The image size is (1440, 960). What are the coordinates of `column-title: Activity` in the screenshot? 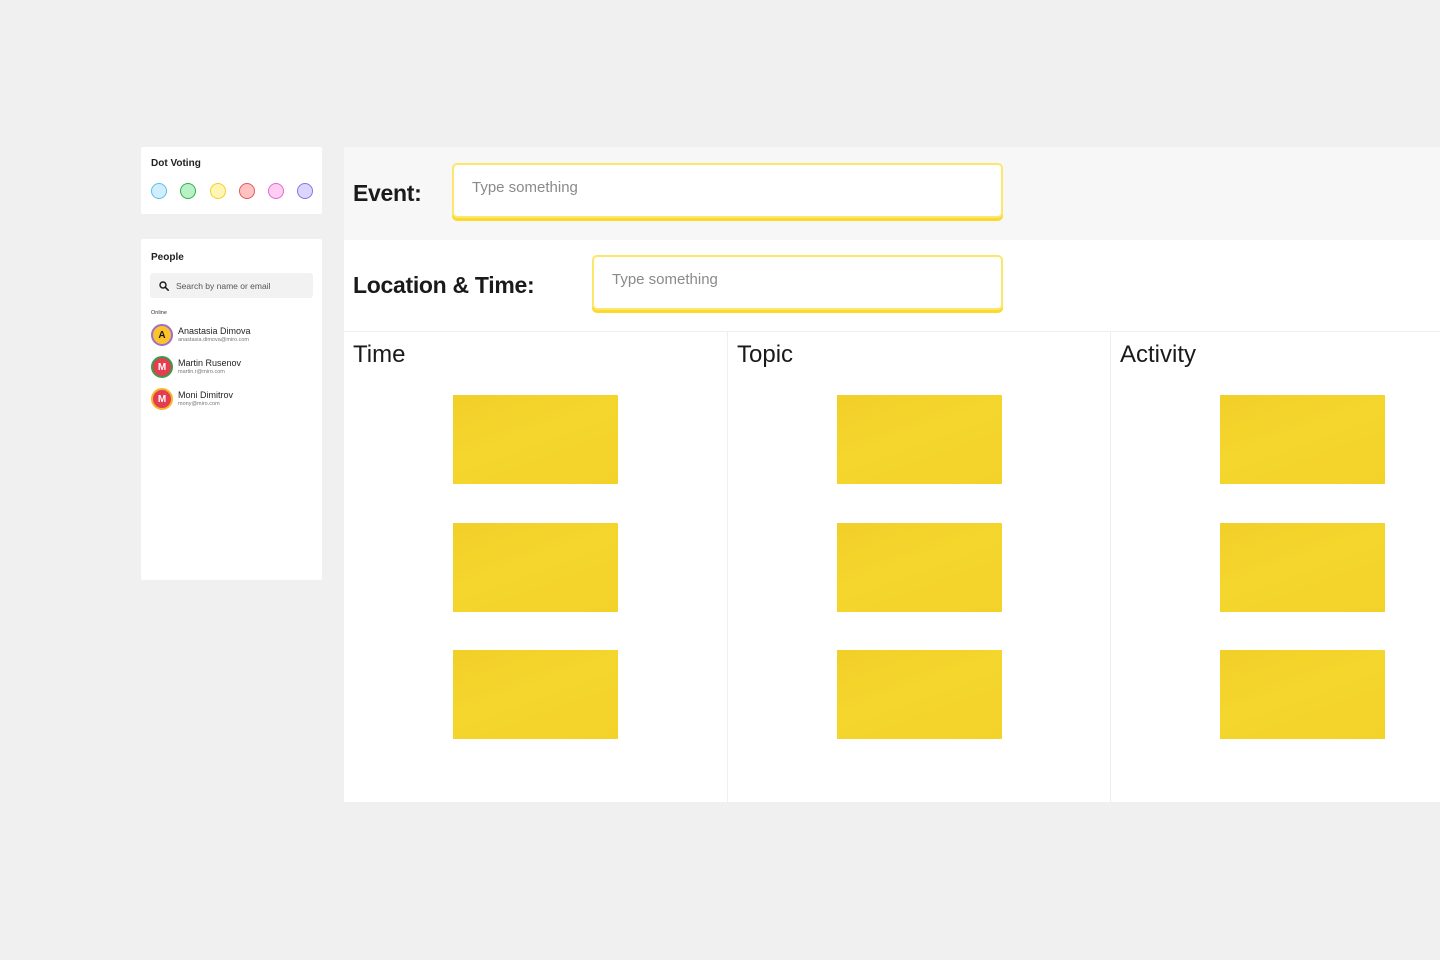 It's located at (1158, 354).